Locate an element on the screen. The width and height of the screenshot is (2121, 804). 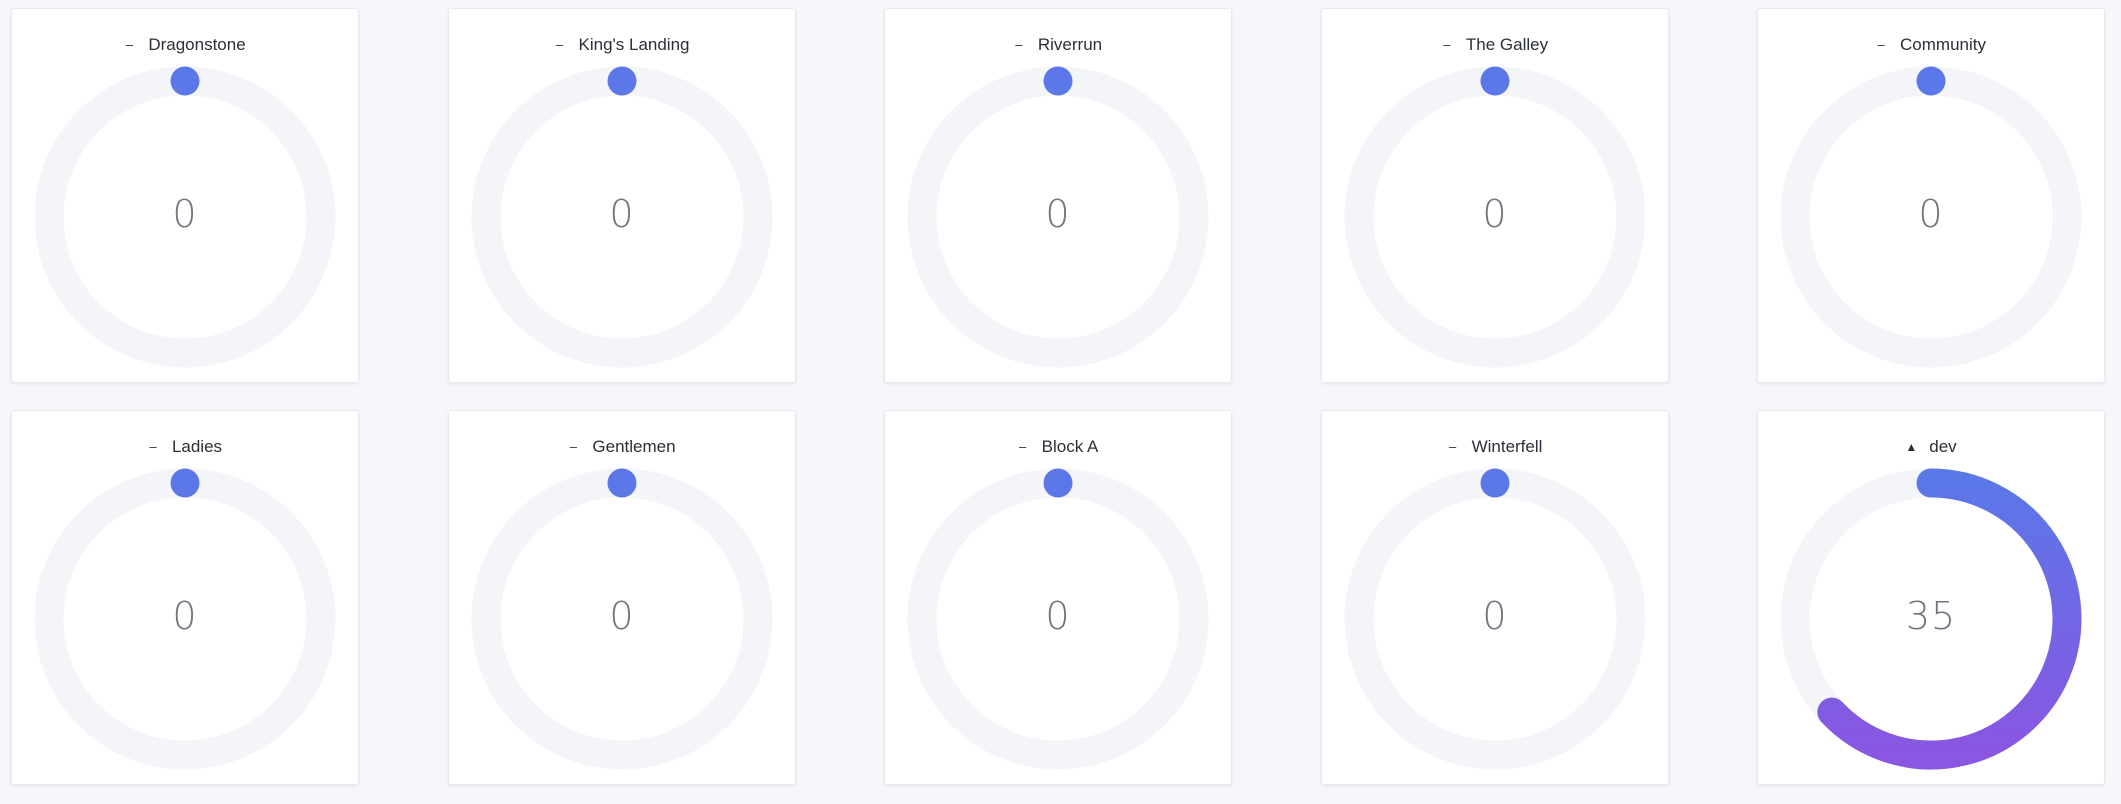
gauge-label: Riverrun is located at coordinates (1070, 44).